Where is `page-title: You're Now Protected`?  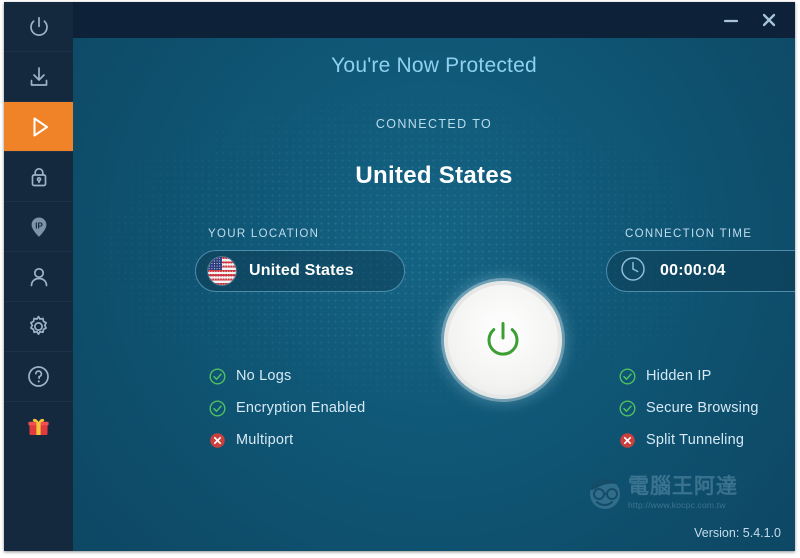
page-title: You're Now Protected is located at coordinates (434, 65).